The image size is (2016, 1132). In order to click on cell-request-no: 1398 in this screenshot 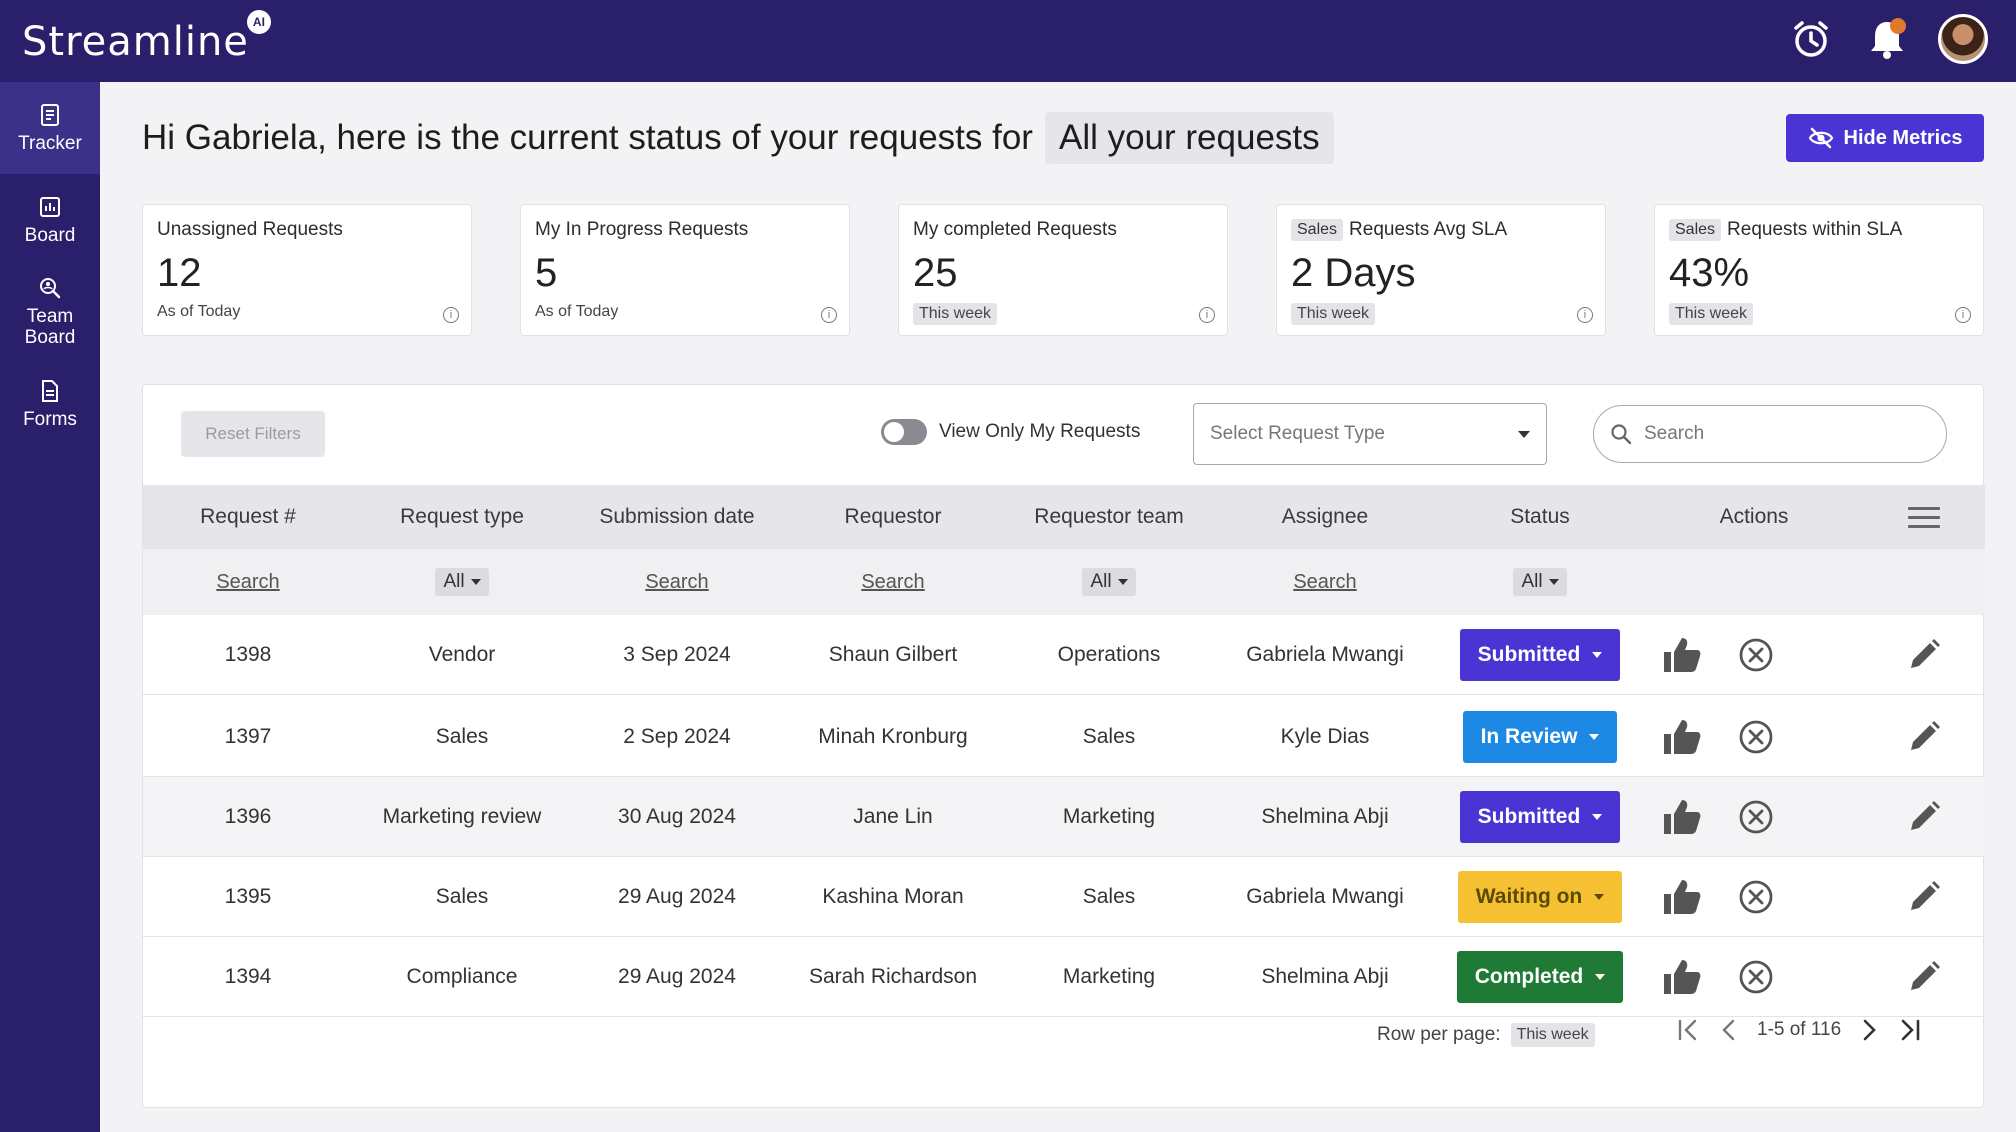, I will do `click(248, 654)`.